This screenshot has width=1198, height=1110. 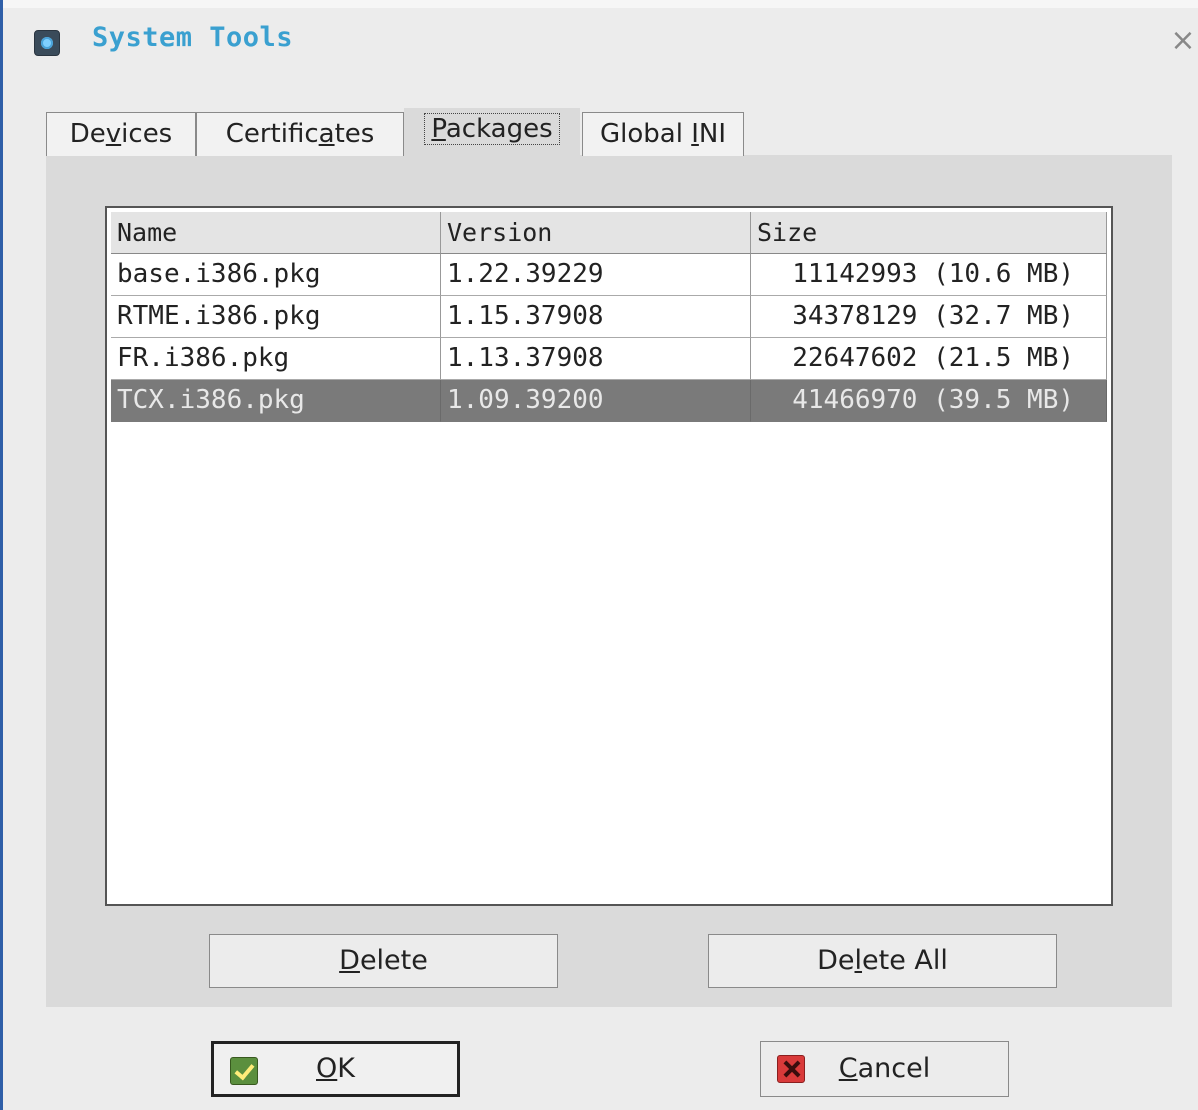 What do you see at coordinates (596, 233) in the screenshot?
I see `column-header-version: Version` at bounding box center [596, 233].